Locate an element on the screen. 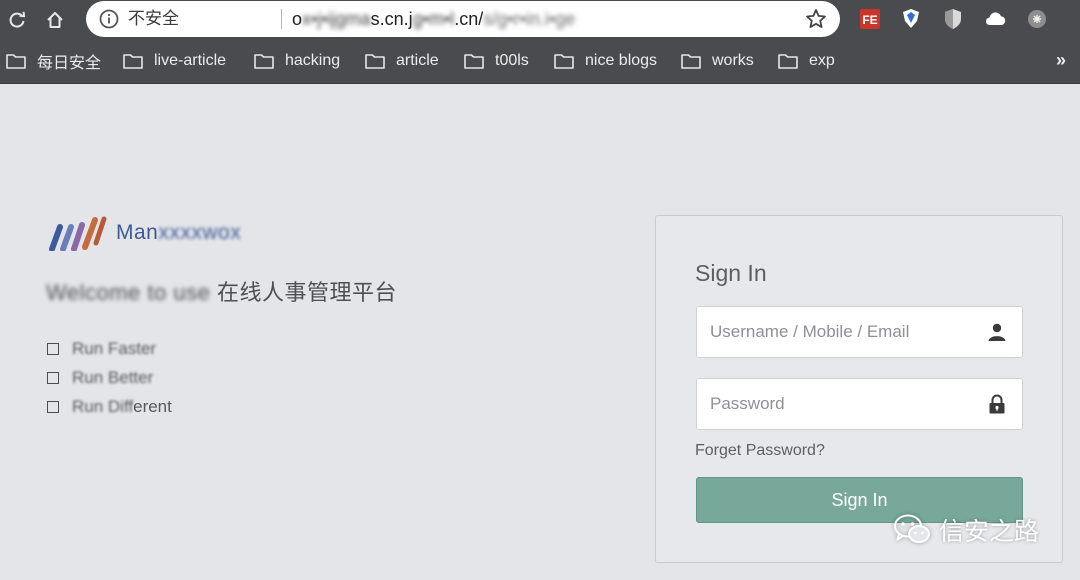 The width and height of the screenshot is (1080, 580). home-icon is located at coordinates (55, 20).